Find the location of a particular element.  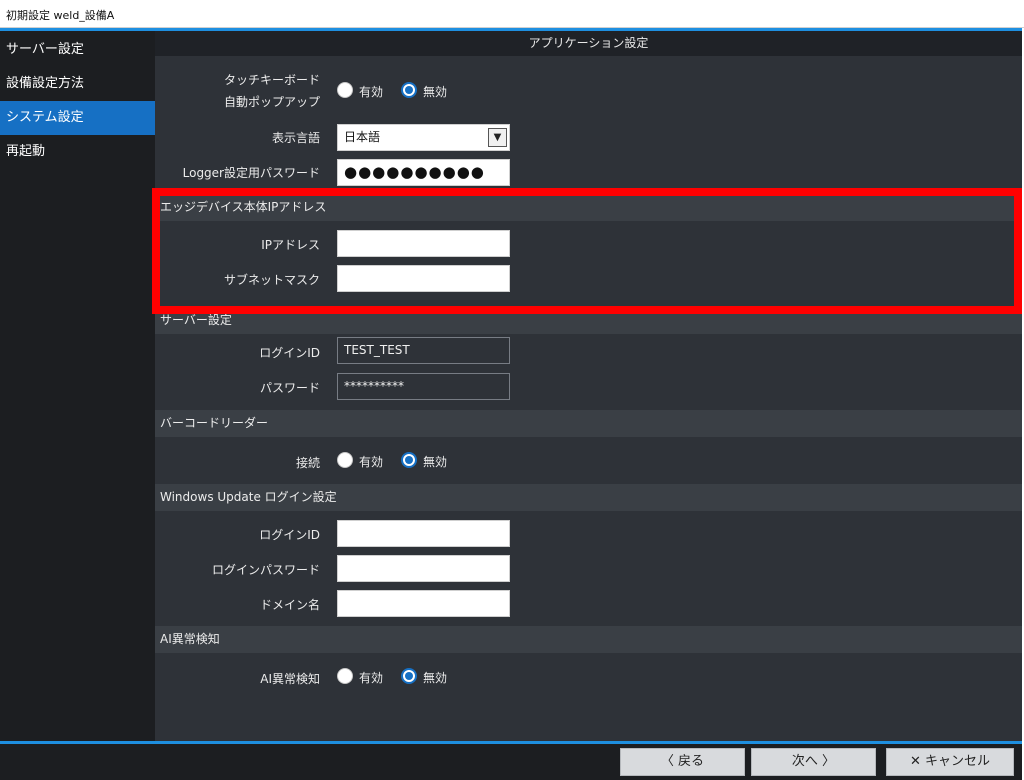

display-language-label: 表示言語 is located at coordinates (295, 138).